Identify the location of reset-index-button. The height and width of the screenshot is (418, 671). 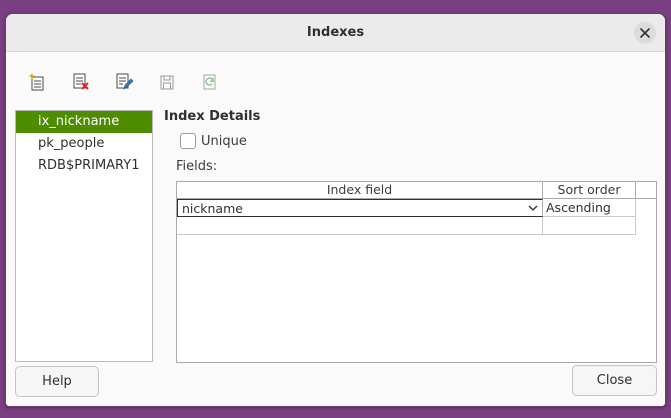
(219, 82).